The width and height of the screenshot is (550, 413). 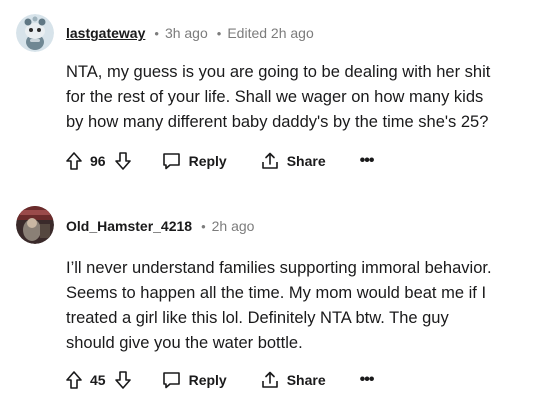 What do you see at coordinates (98, 380) in the screenshot?
I see `vote-count: 45` at bounding box center [98, 380].